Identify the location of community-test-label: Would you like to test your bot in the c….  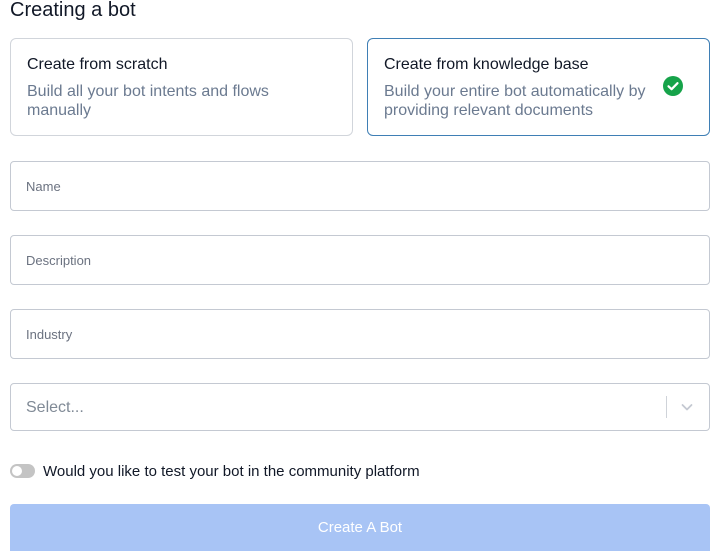
(231, 471).